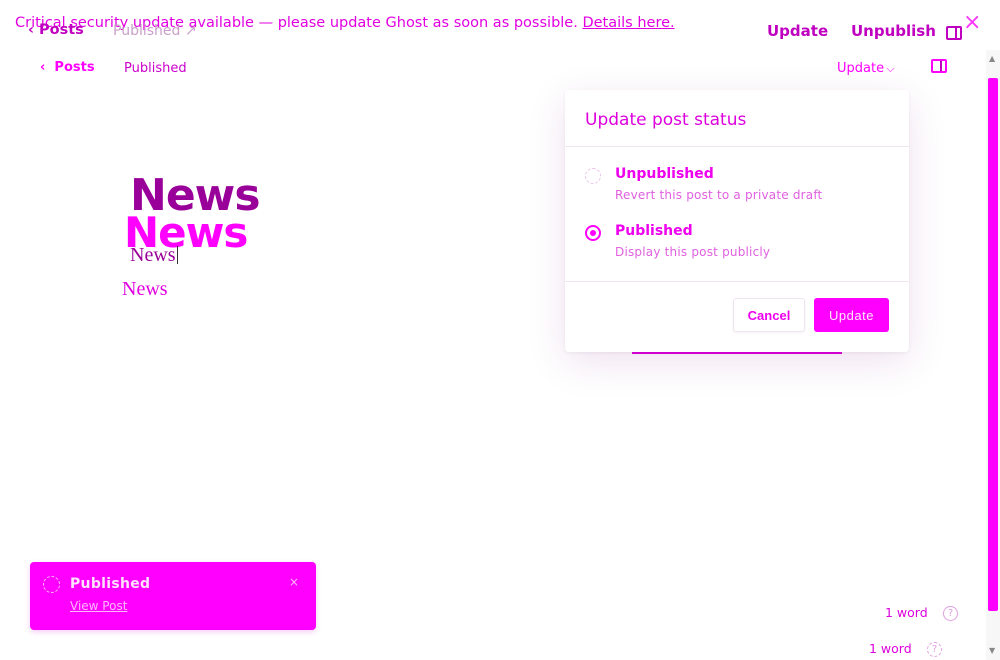 This screenshot has width=1000, height=660. What do you see at coordinates (939, 66) in the screenshot?
I see `settings-sidebar-icon` at bounding box center [939, 66].